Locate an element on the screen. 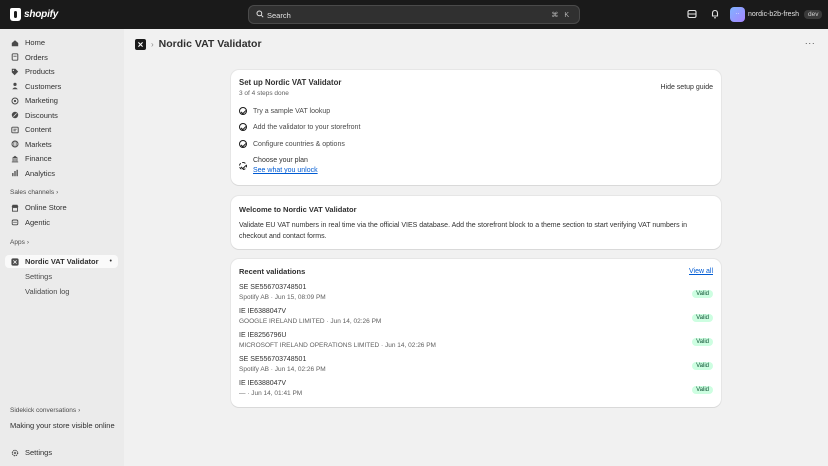 Image resolution: width=828 pixels, height=466 pixels. sidebar-item-label: Marketing is located at coordinates (41, 100).